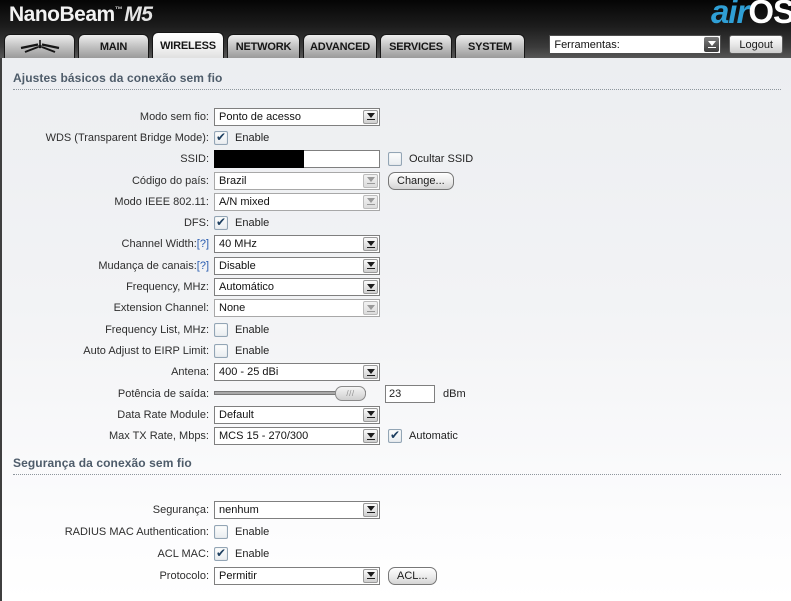 Image resolution: width=791 pixels, height=601 pixels. Describe the element at coordinates (221, 531) in the screenshot. I see `radius-mac-checkbox` at that location.